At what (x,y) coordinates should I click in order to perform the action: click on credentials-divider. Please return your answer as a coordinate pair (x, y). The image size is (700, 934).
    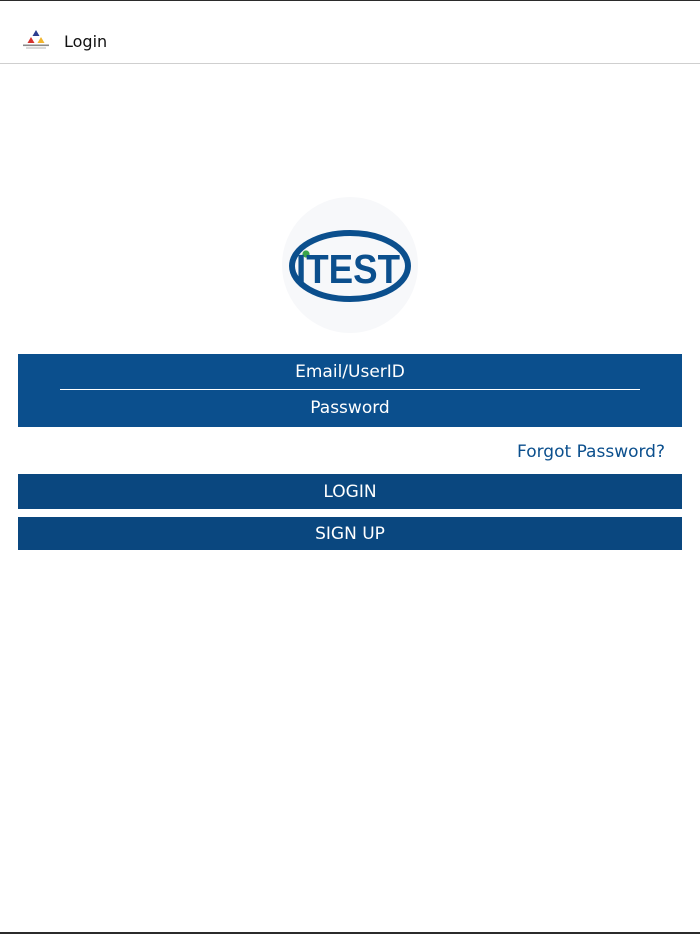
    Looking at the image, I should click on (350, 389).